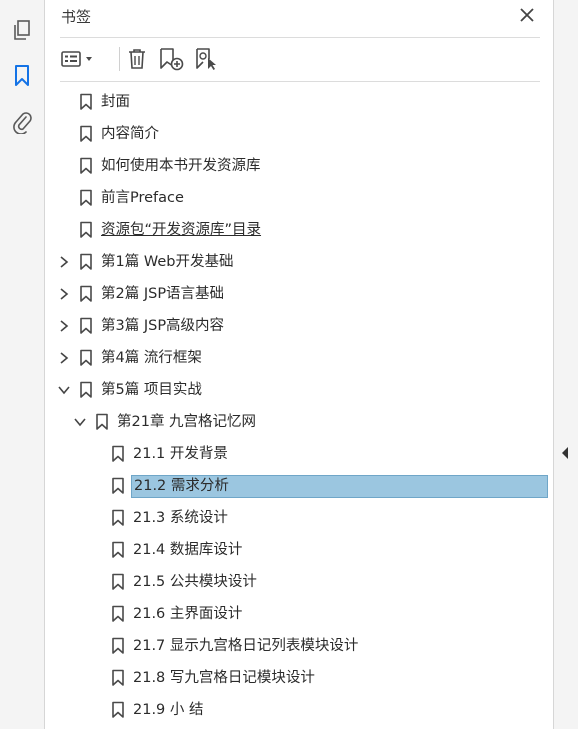 Image resolution: width=578 pixels, height=729 pixels. Describe the element at coordinates (299, 198) in the screenshot. I see `bookmark-row: 前言Preface` at that location.